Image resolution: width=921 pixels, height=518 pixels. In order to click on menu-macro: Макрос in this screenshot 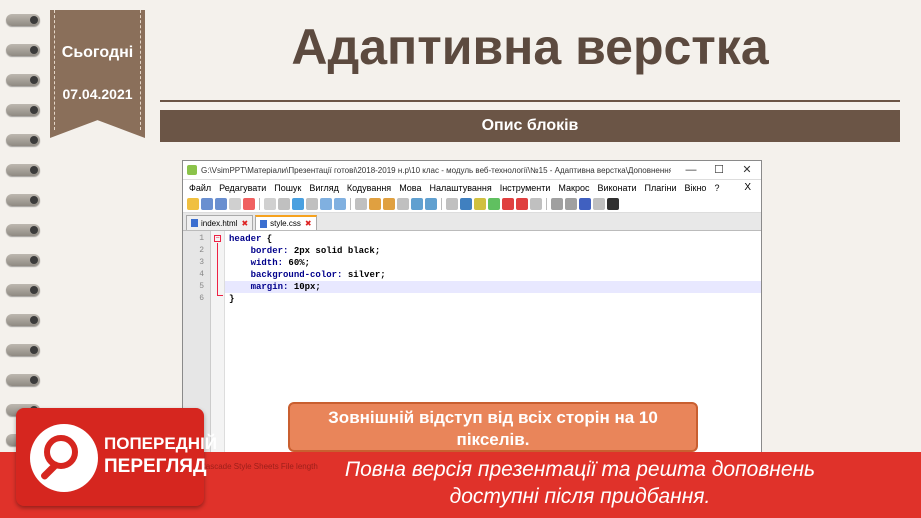, I will do `click(573, 188)`.